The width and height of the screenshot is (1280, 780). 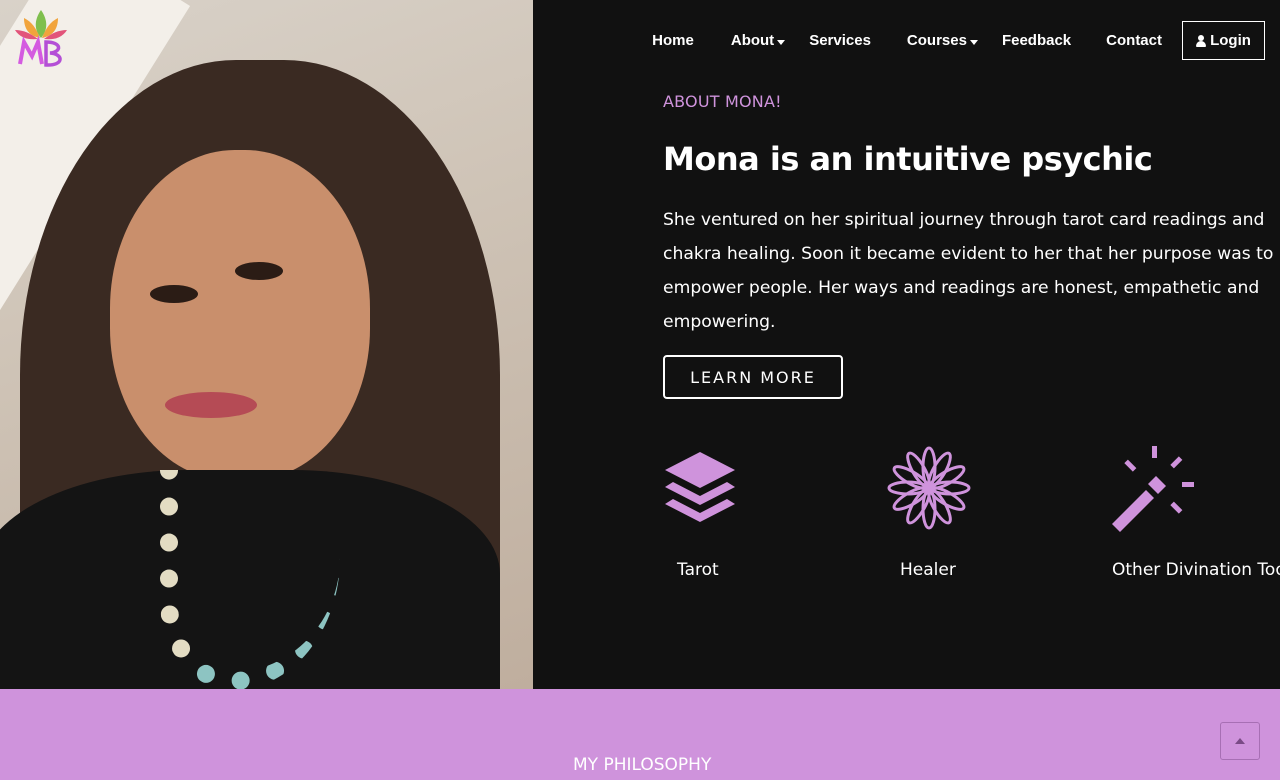 I want to click on section-eyebrow: ABOUT MONA!, so click(x=722, y=101).